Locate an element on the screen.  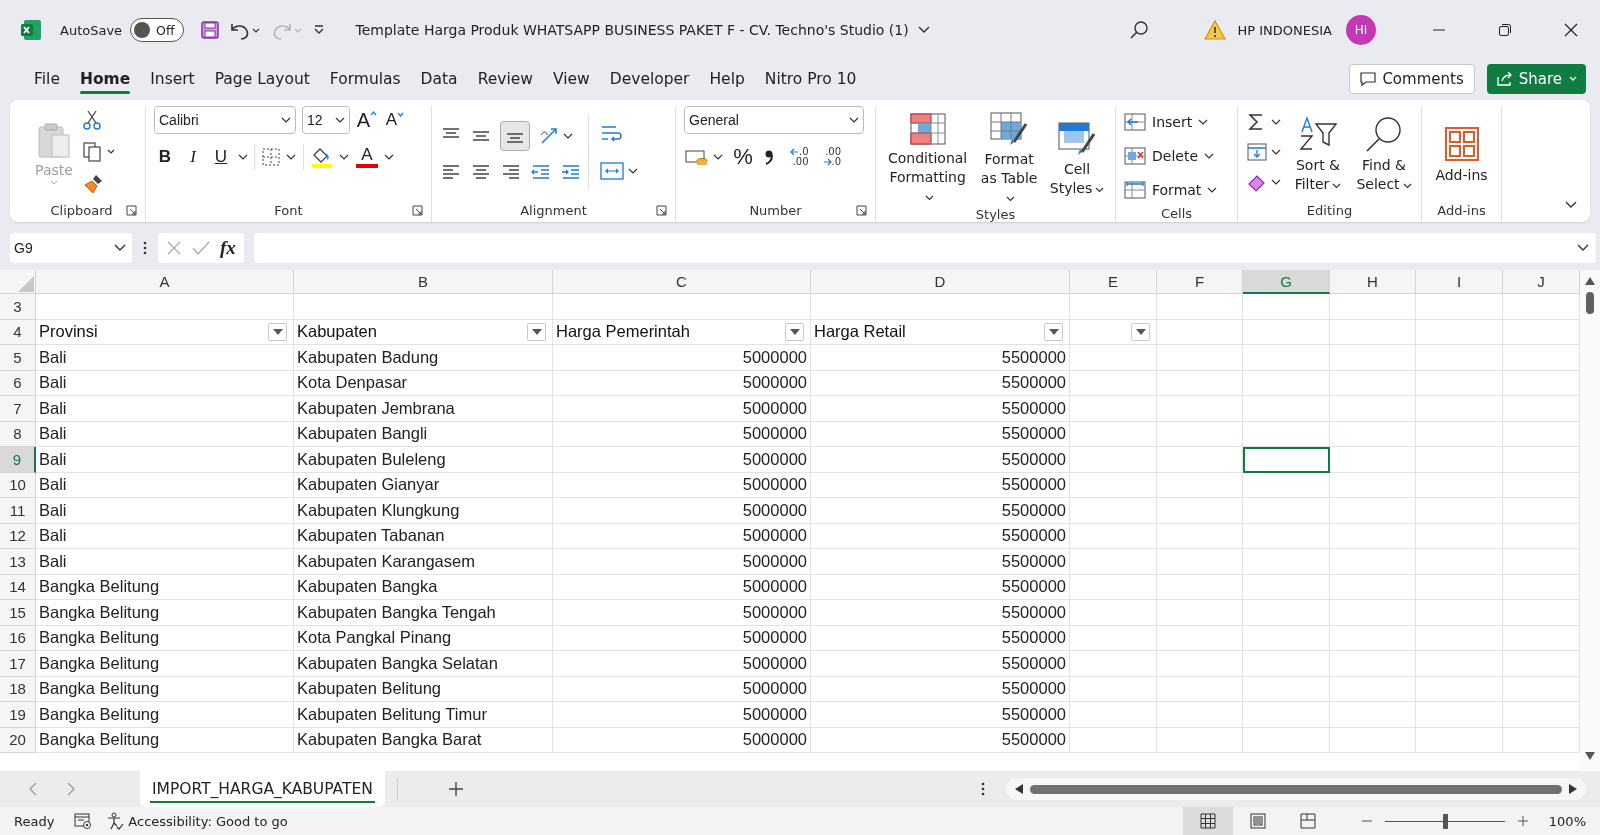
underline-button: U is located at coordinates (221, 157).